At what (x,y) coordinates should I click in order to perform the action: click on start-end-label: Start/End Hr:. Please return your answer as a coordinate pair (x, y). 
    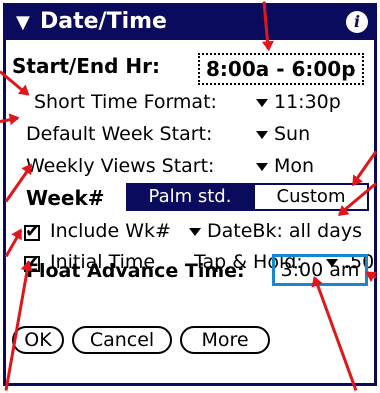
    Looking at the image, I should click on (86, 66).